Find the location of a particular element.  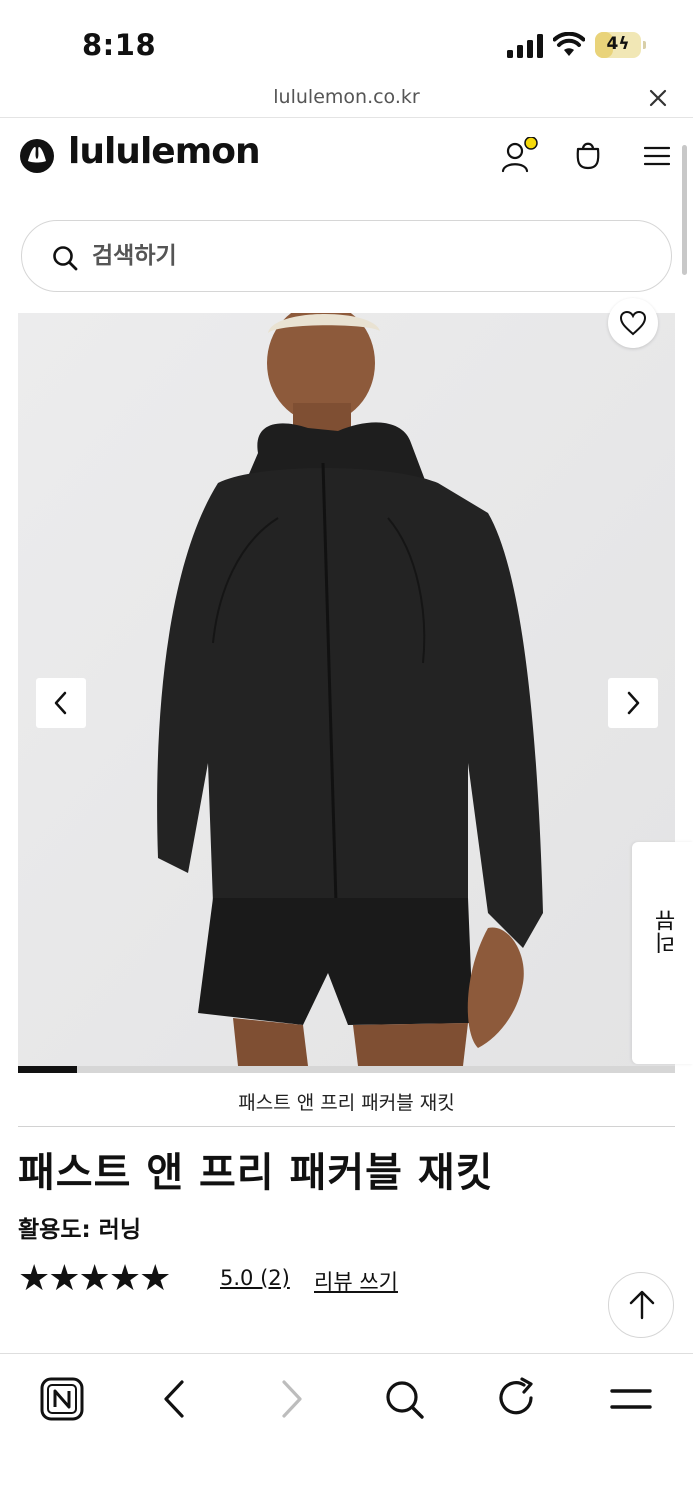

chevron-left-icon is located at coordinates (60, 703).